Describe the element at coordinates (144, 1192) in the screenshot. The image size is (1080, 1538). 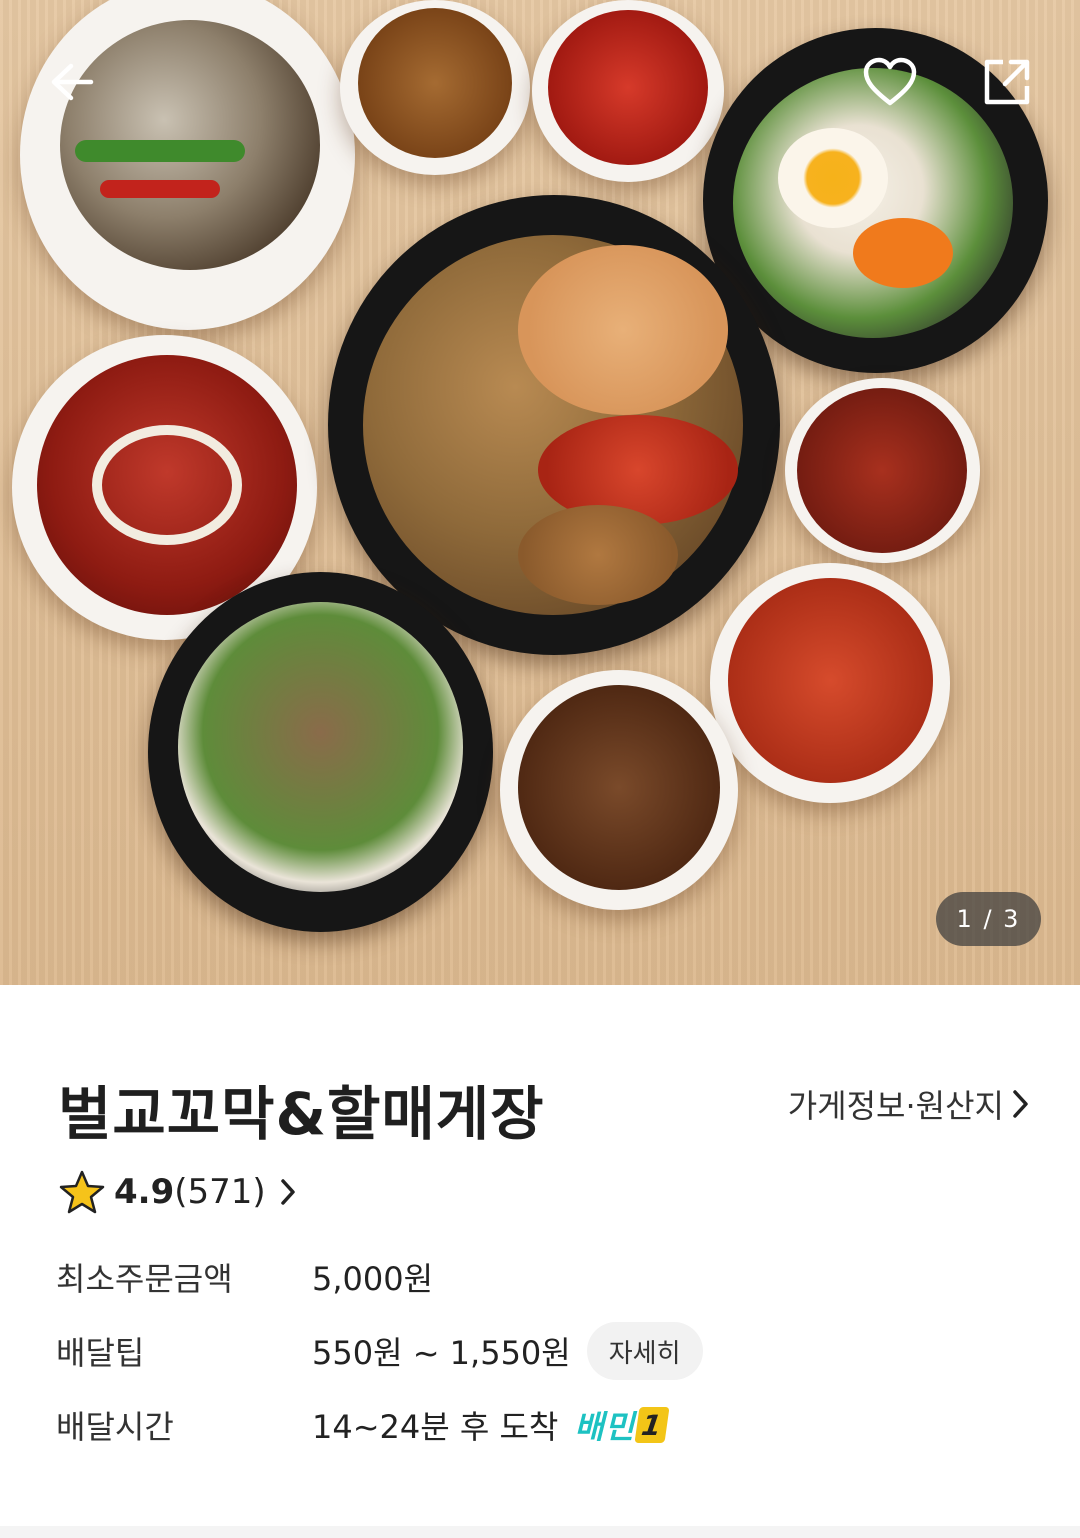
I see `rating-score: 4.9` at that location.